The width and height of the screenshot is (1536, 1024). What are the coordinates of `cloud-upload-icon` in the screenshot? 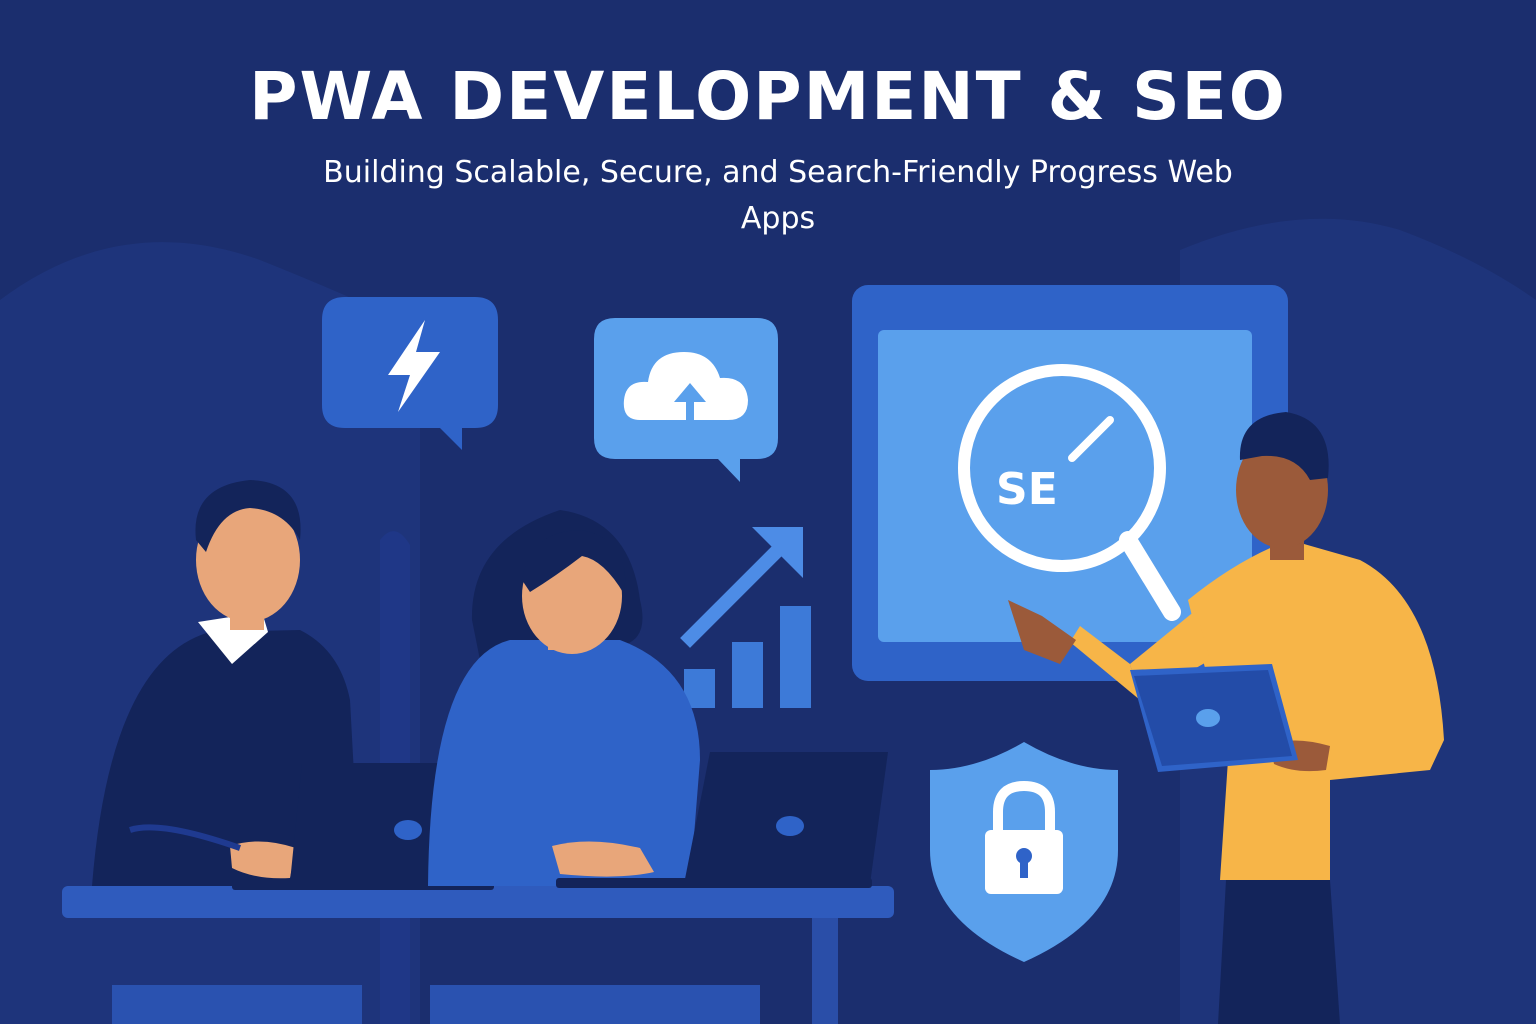 It's located at (686, 400).